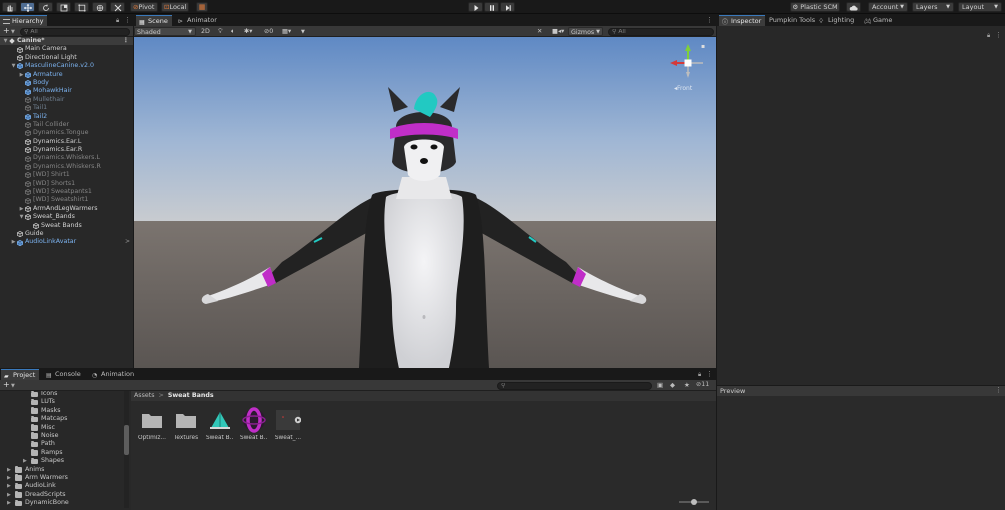 Image resolution: width=1005 pixels, height=510 pixels. I want to click on breadcrumb-root: Assets, so click(144, 395).